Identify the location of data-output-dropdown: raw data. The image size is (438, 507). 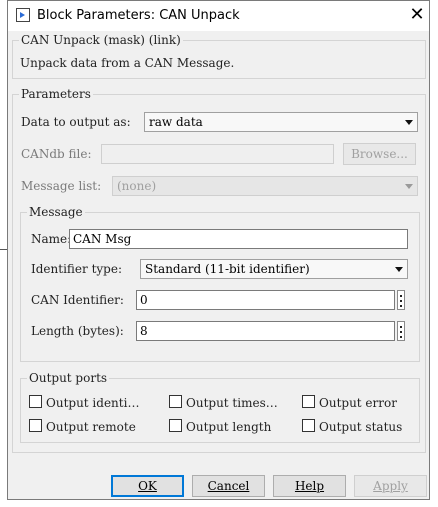
(281, 122).